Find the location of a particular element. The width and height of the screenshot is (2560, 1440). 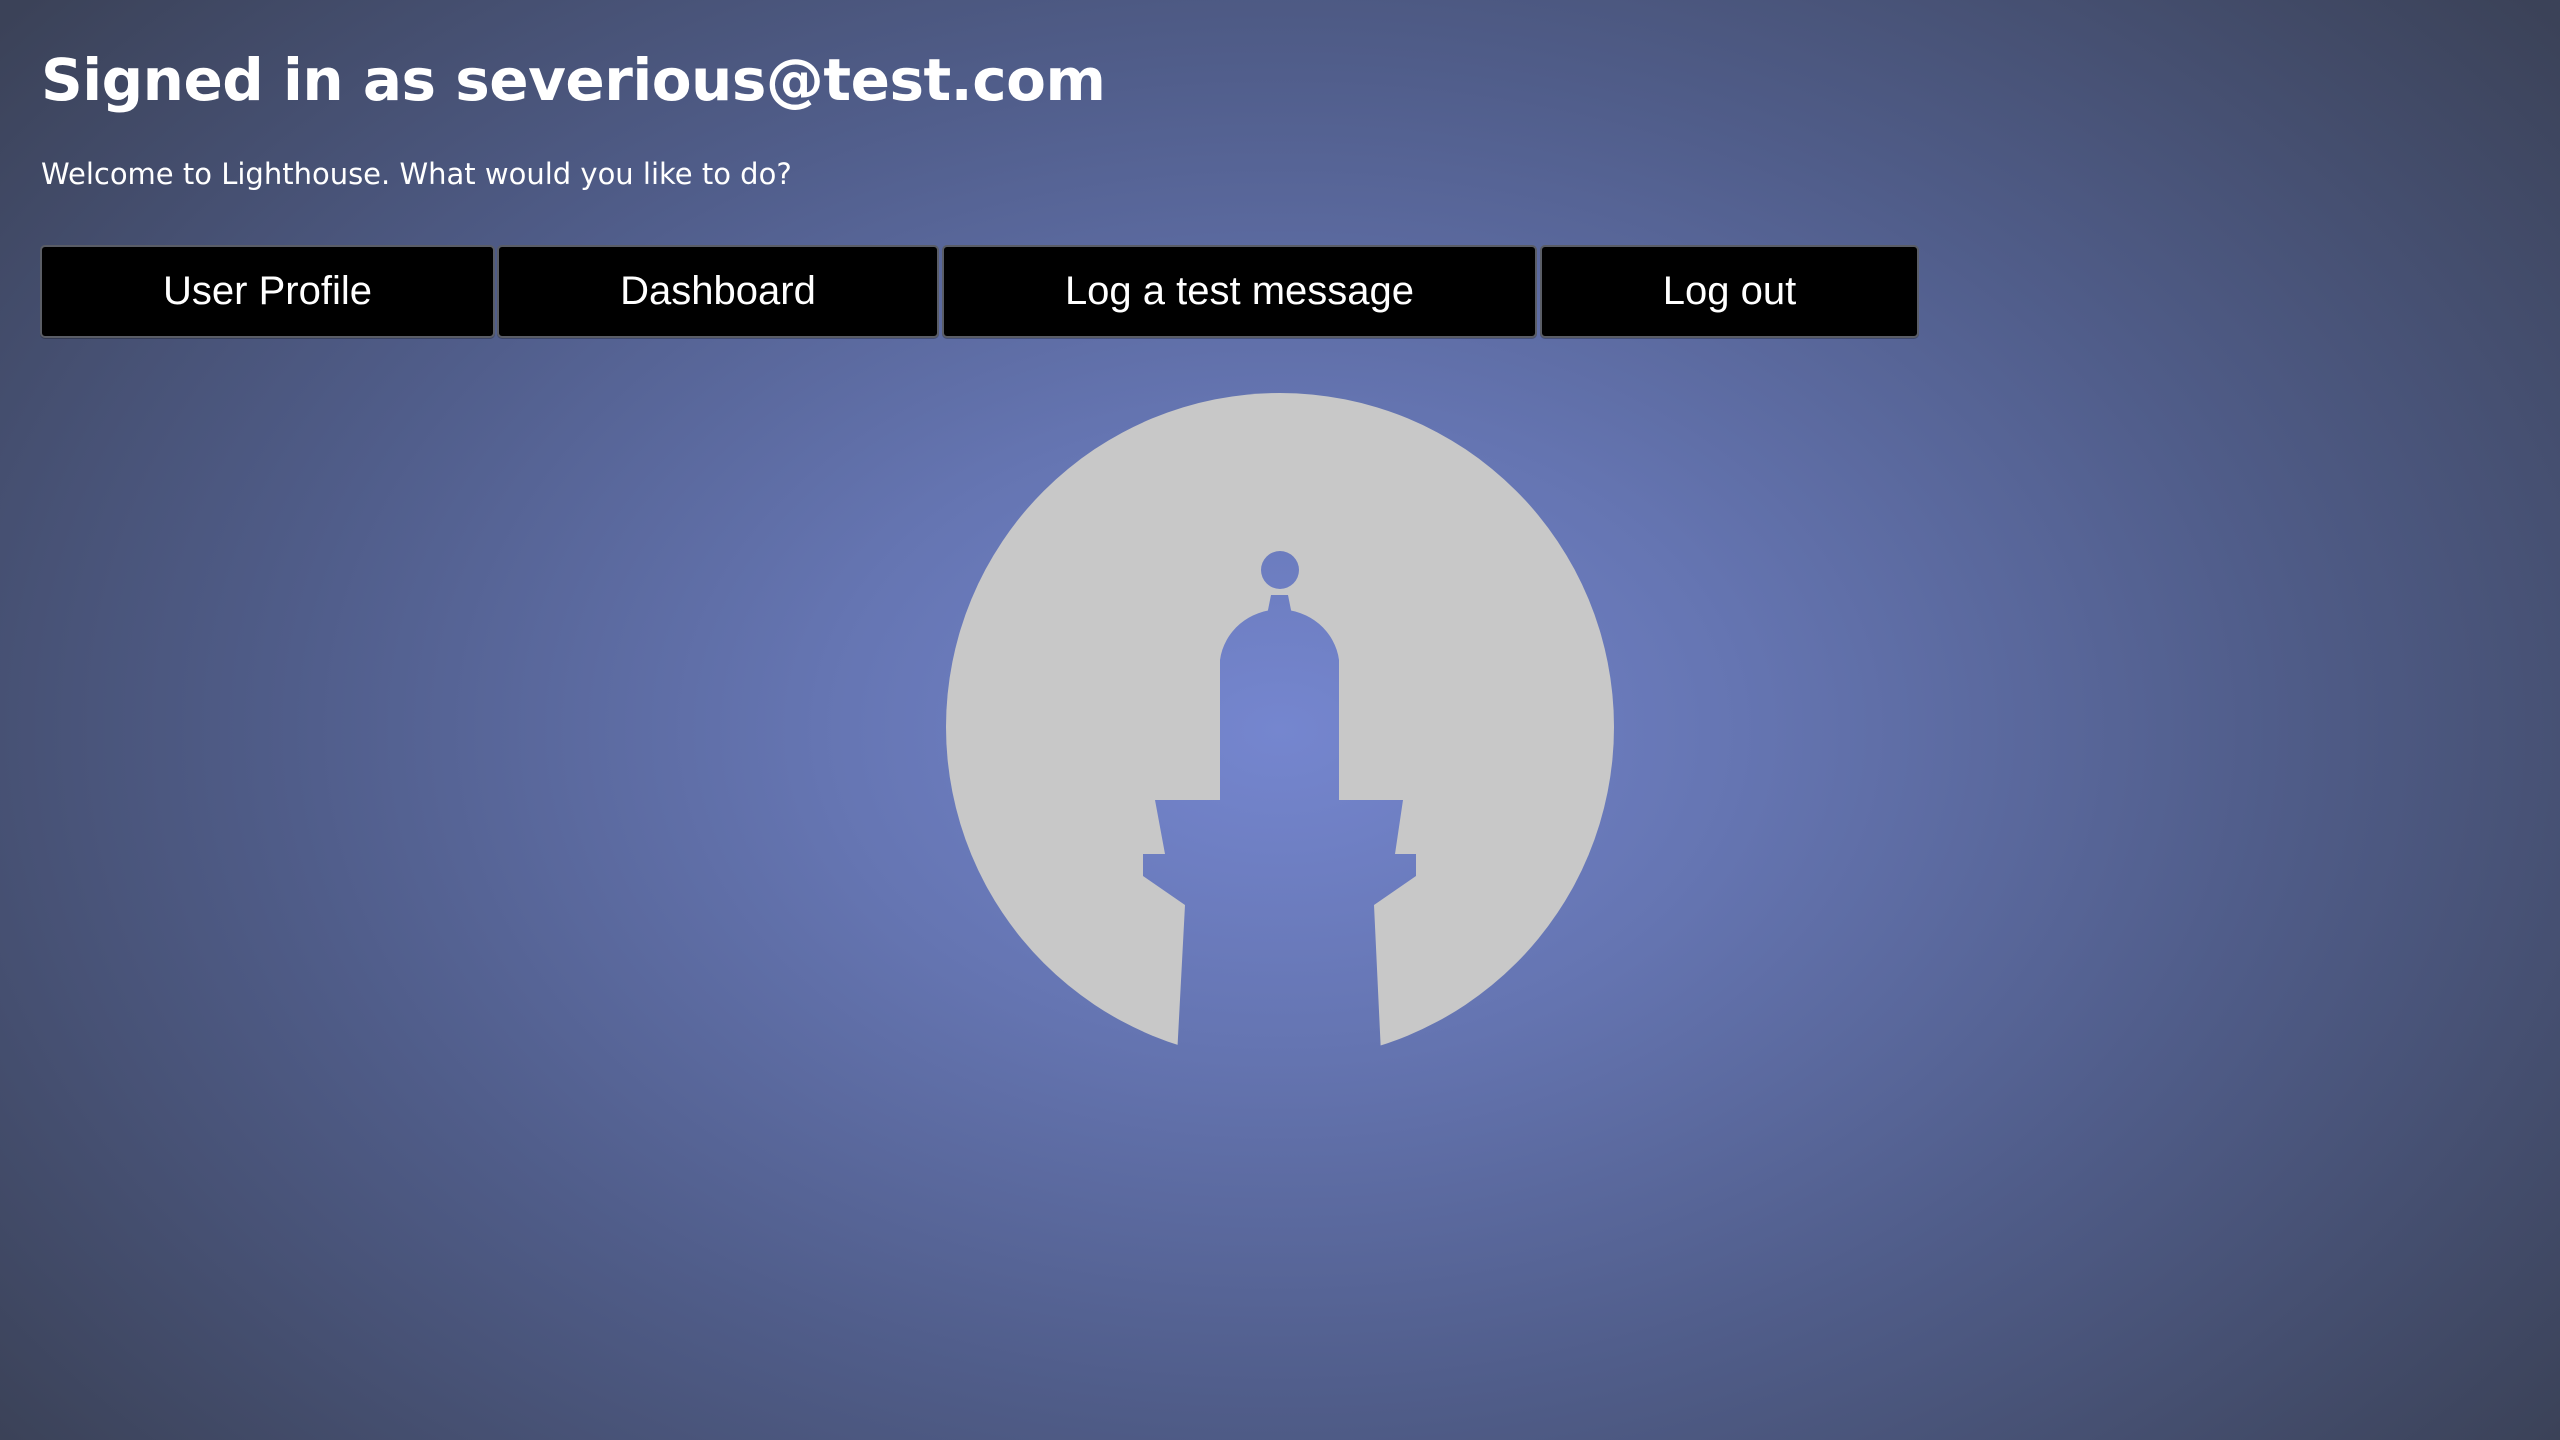

lighthouse-logo-icon is located at coordinates (1280, 727).